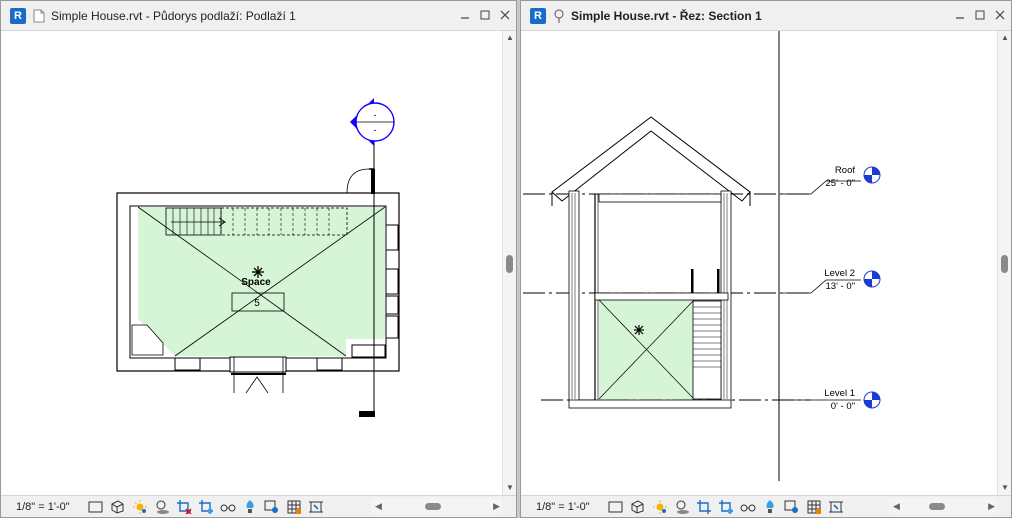 The width and height of the screenshot is (1012, 518). What do you see at coordinates (257, 303) in the screenshot?
I see `space-number: 5` at bounding box center [257, 303].